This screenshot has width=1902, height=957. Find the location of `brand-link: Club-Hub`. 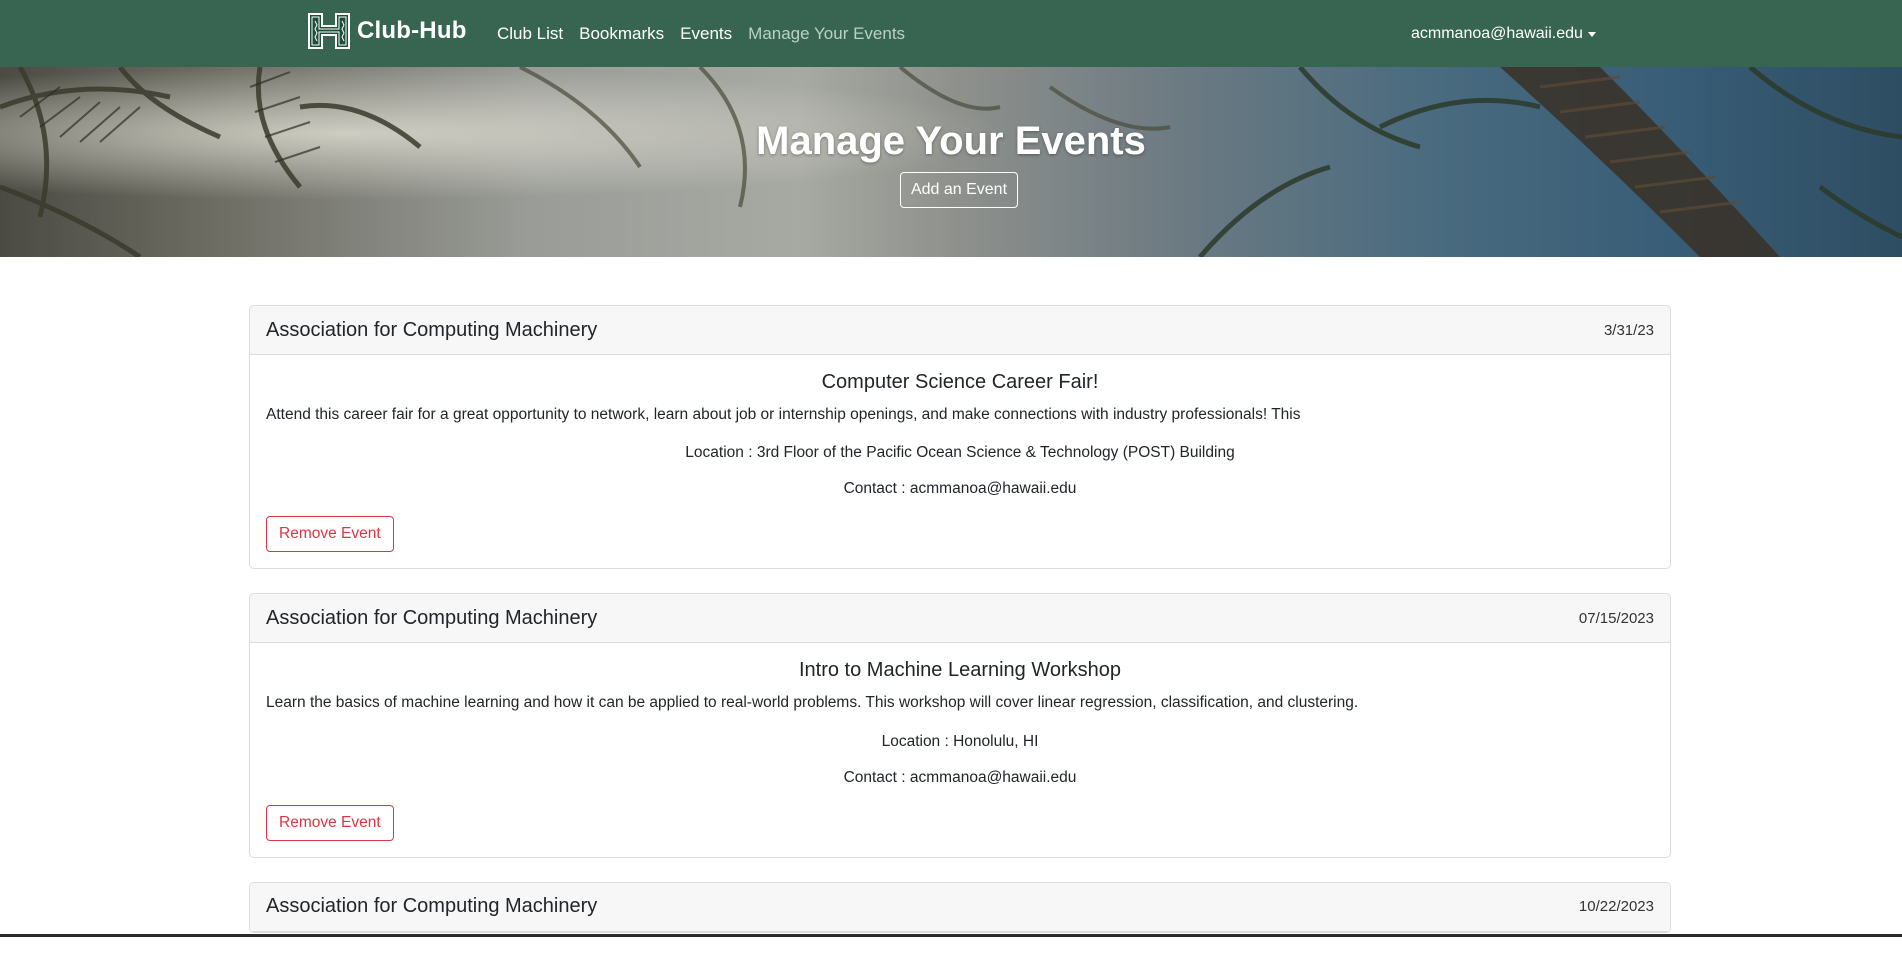

brand-link: Club-Hub is located at coordinates (386, 31).